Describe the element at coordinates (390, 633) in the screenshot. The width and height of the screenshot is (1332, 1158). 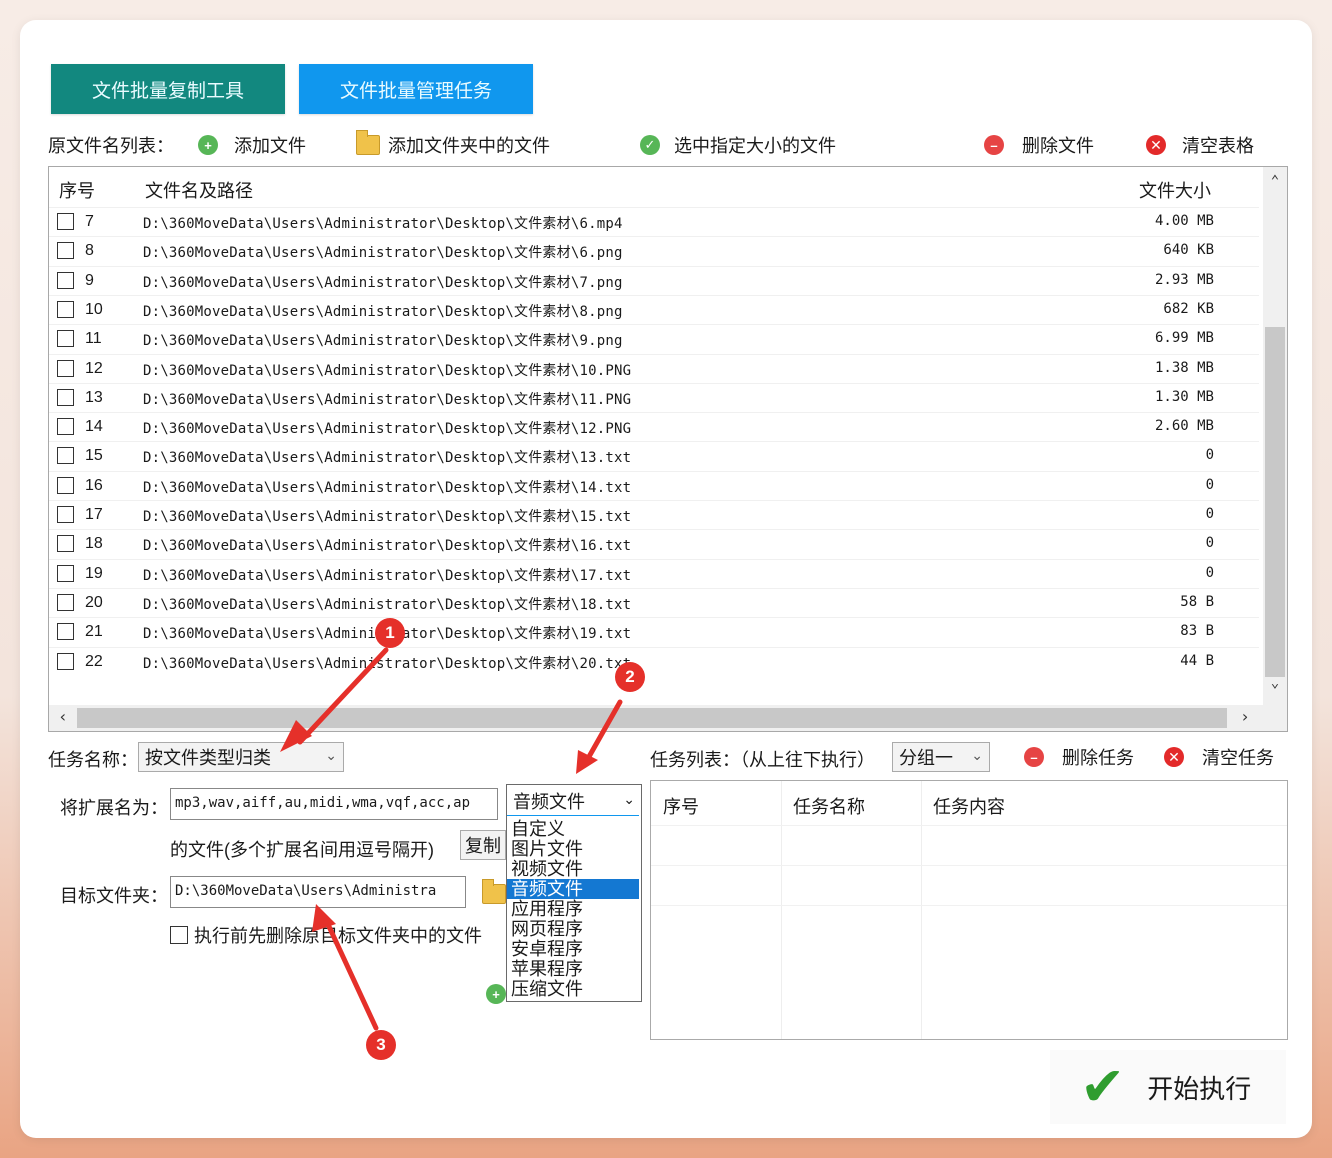
I see `badge-1: 1` at that location.